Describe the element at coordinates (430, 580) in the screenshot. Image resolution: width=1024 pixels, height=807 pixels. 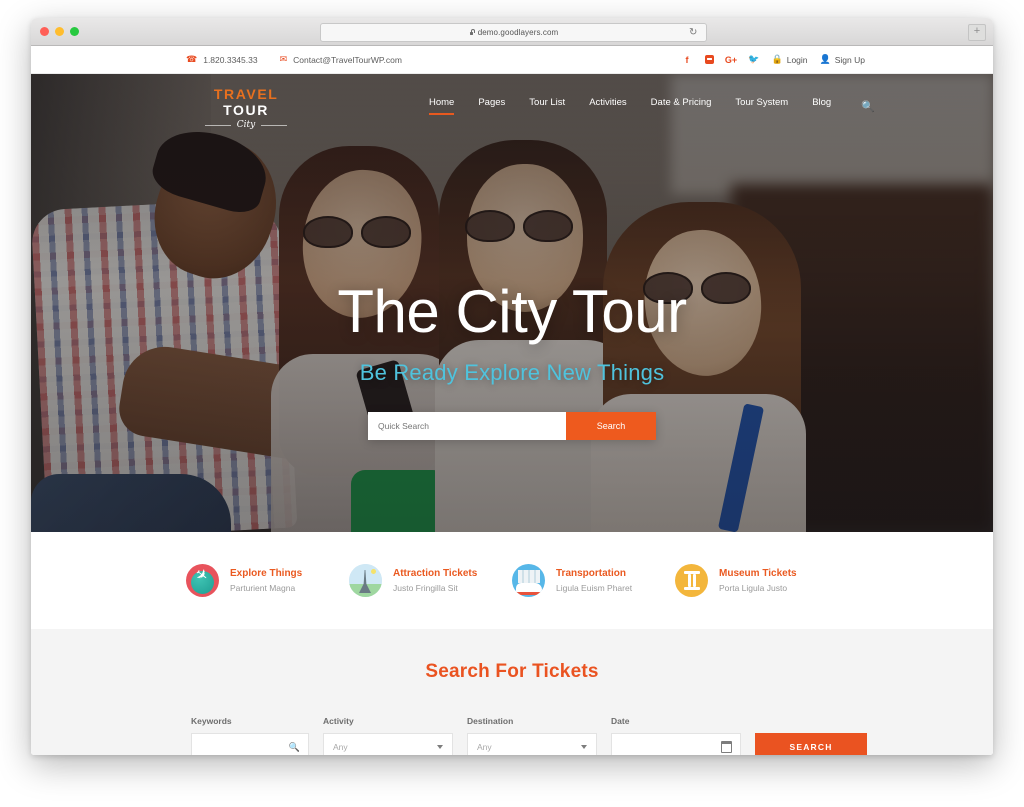
I see `feature-attraction-tickets: Attraction Tickets Justo Fringilla Sit` at that location.